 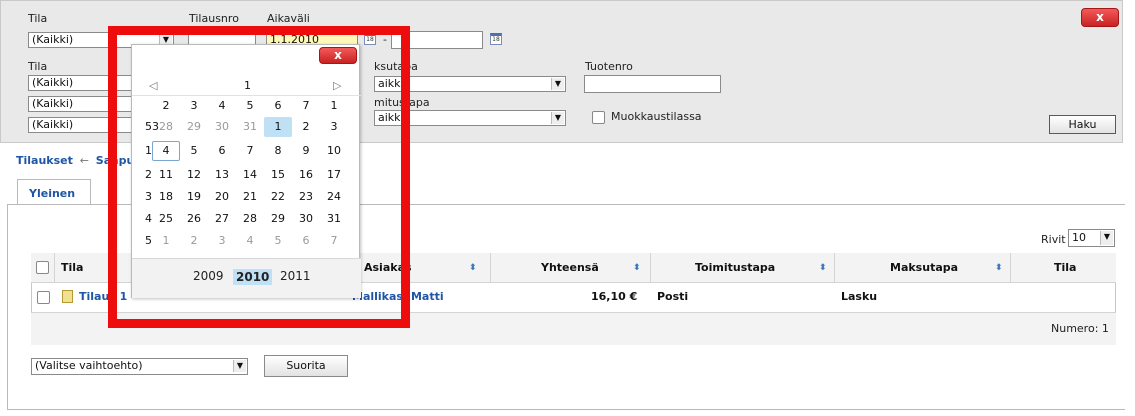 I want to click on weekday-header: 4, so click(x=222, y=105).